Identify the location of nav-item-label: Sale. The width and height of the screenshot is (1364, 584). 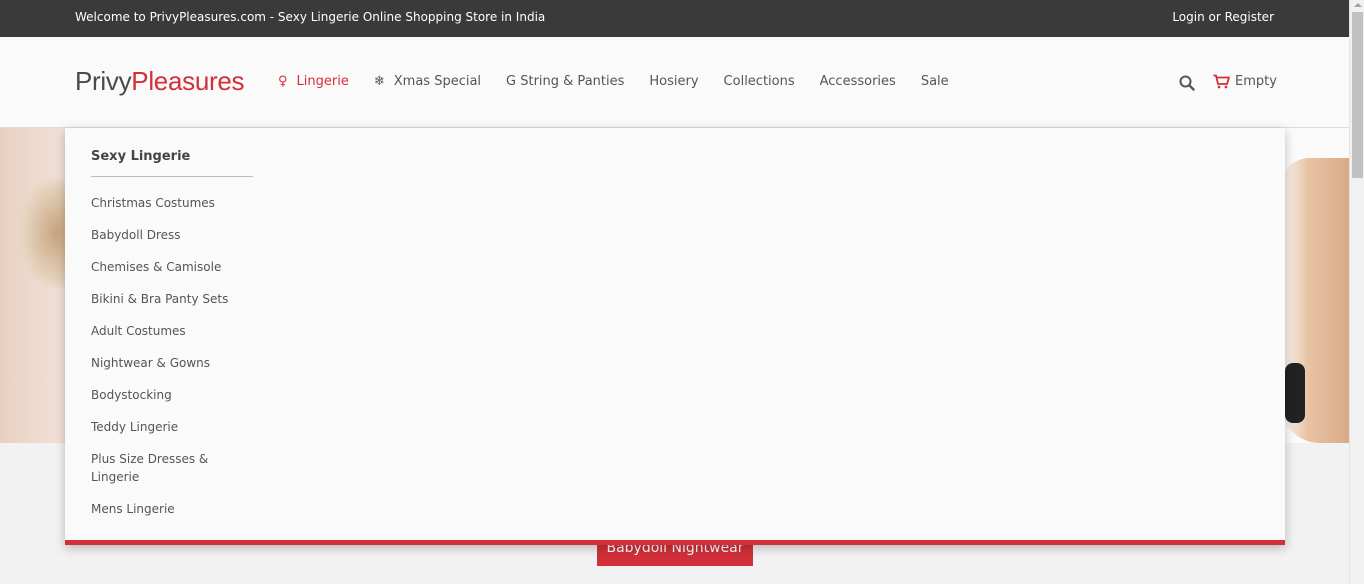
(934, 81).